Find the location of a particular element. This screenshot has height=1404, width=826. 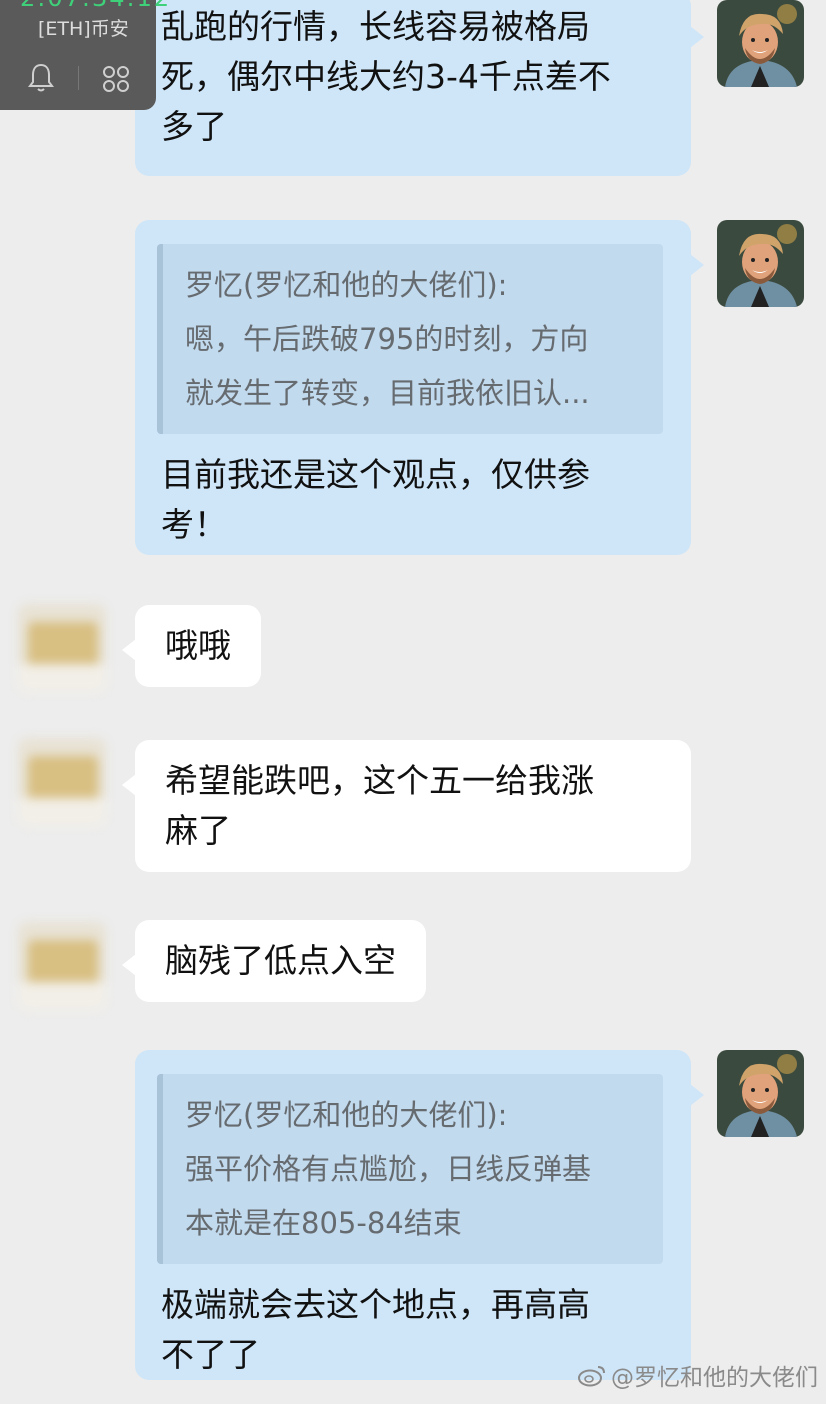

message-line: 多了 is located at coordinates (194, 126).